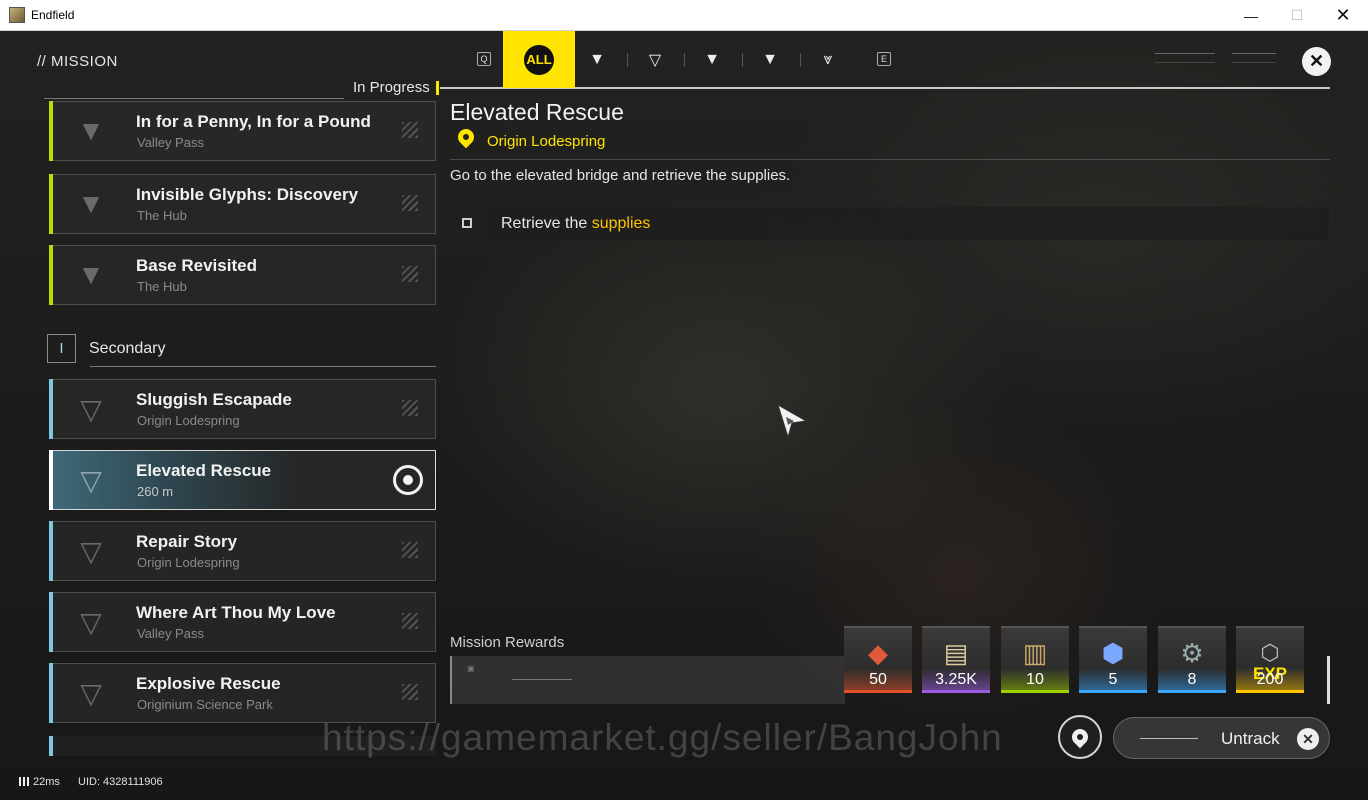  Describe the element at coordinates (466, 137) in the screenshot. I see `location-pin-icon` at that location.